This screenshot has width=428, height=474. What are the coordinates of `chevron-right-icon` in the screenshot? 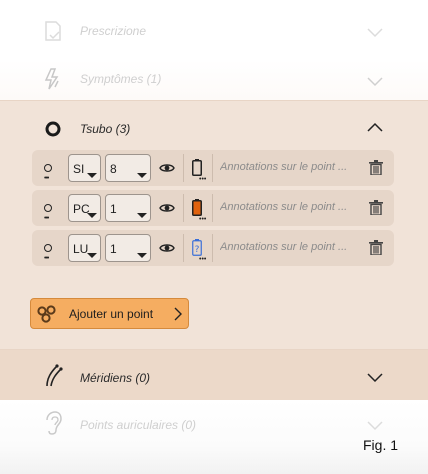 It's located at (178, 314).